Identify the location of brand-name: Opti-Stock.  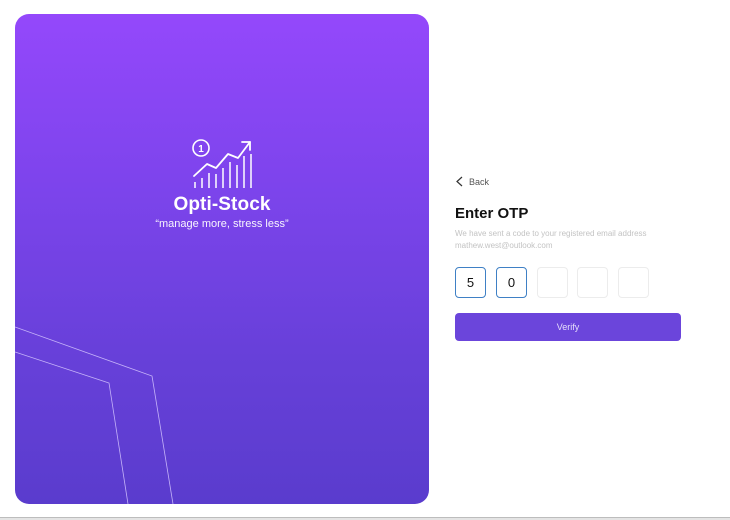
(222, 204).